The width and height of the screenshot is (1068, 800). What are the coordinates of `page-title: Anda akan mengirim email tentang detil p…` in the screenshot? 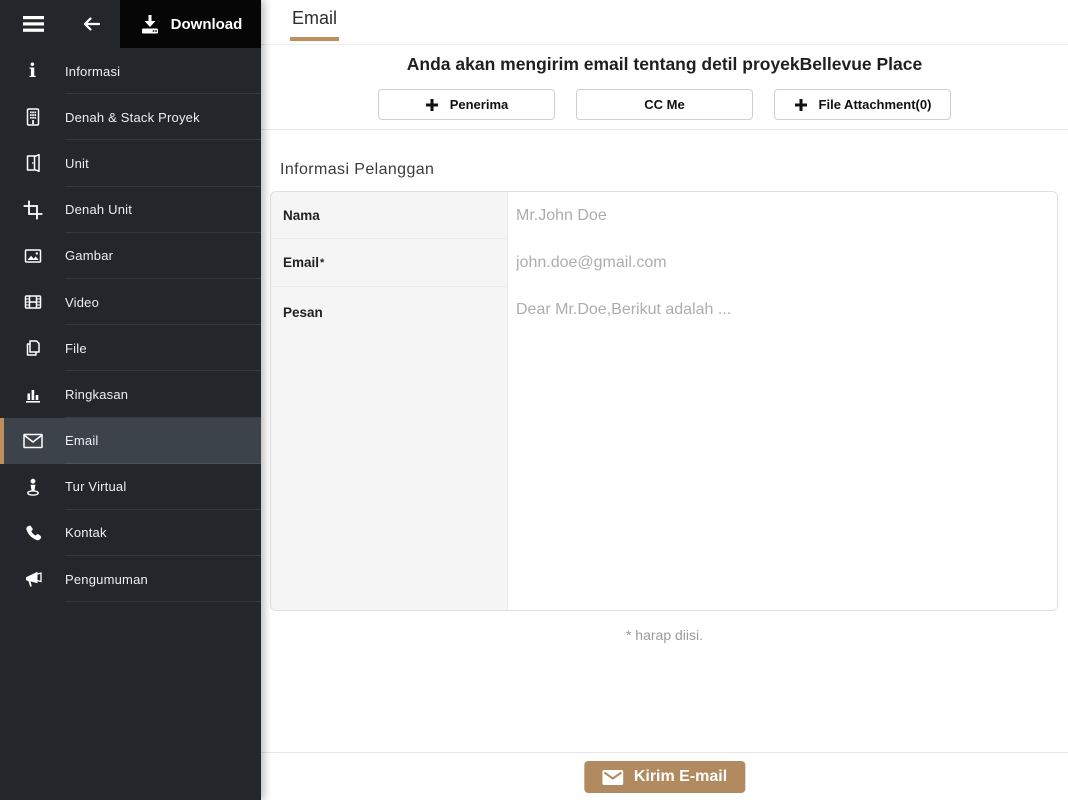 It's located at (664, 64).